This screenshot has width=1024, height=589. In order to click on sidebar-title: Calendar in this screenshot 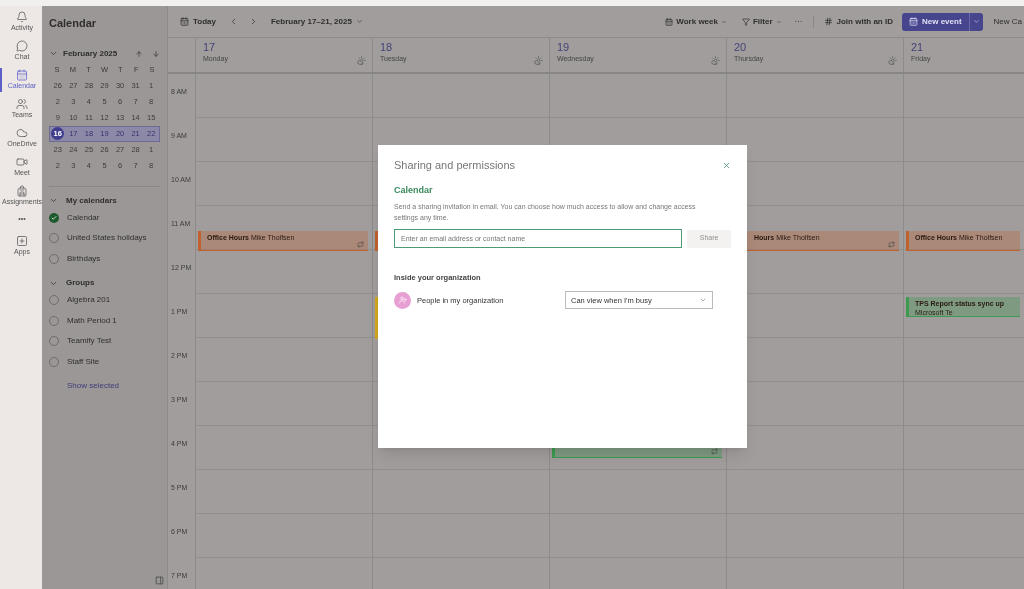, I will do `click(73, 23)`.